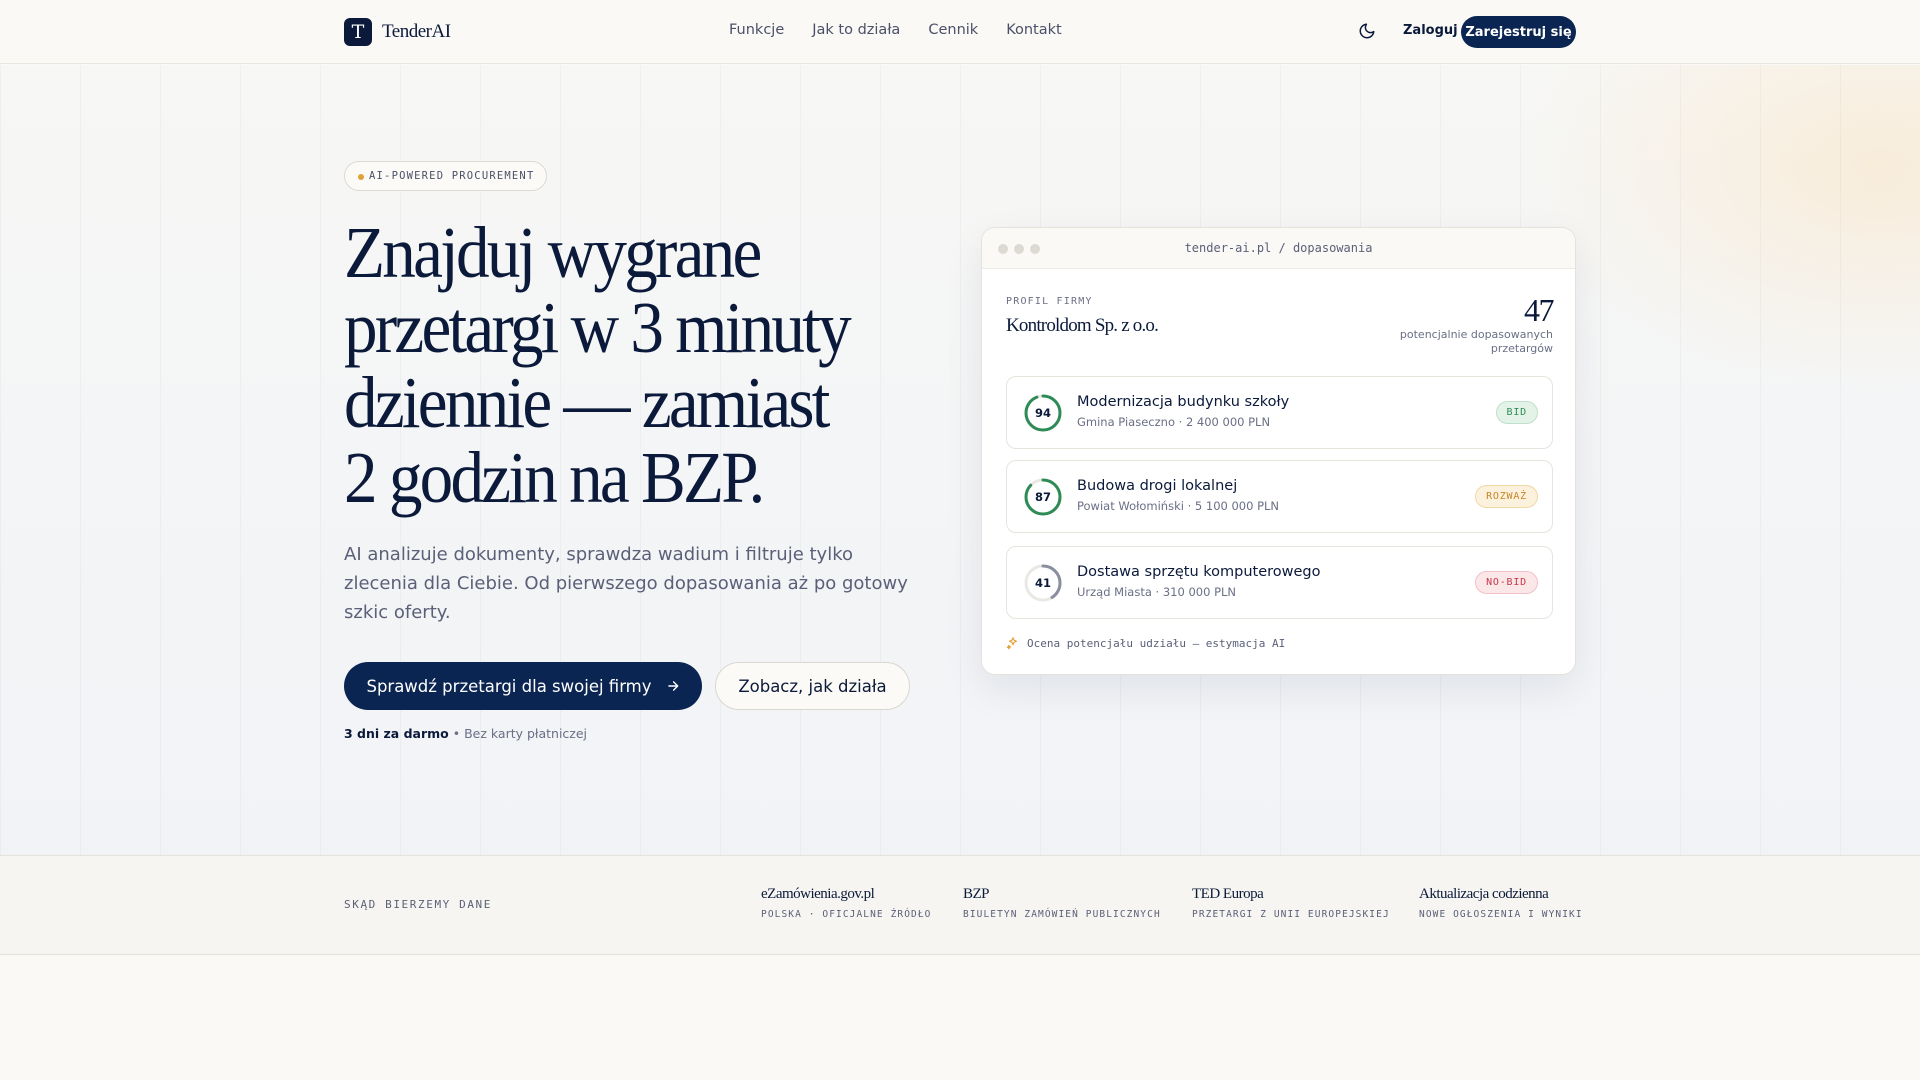 This screenshot has height=1080, width=1920. Describe the element at coordinates (756, 30) in the screenshot. I see `nav-item-funkcje: Funkcje` at that location.